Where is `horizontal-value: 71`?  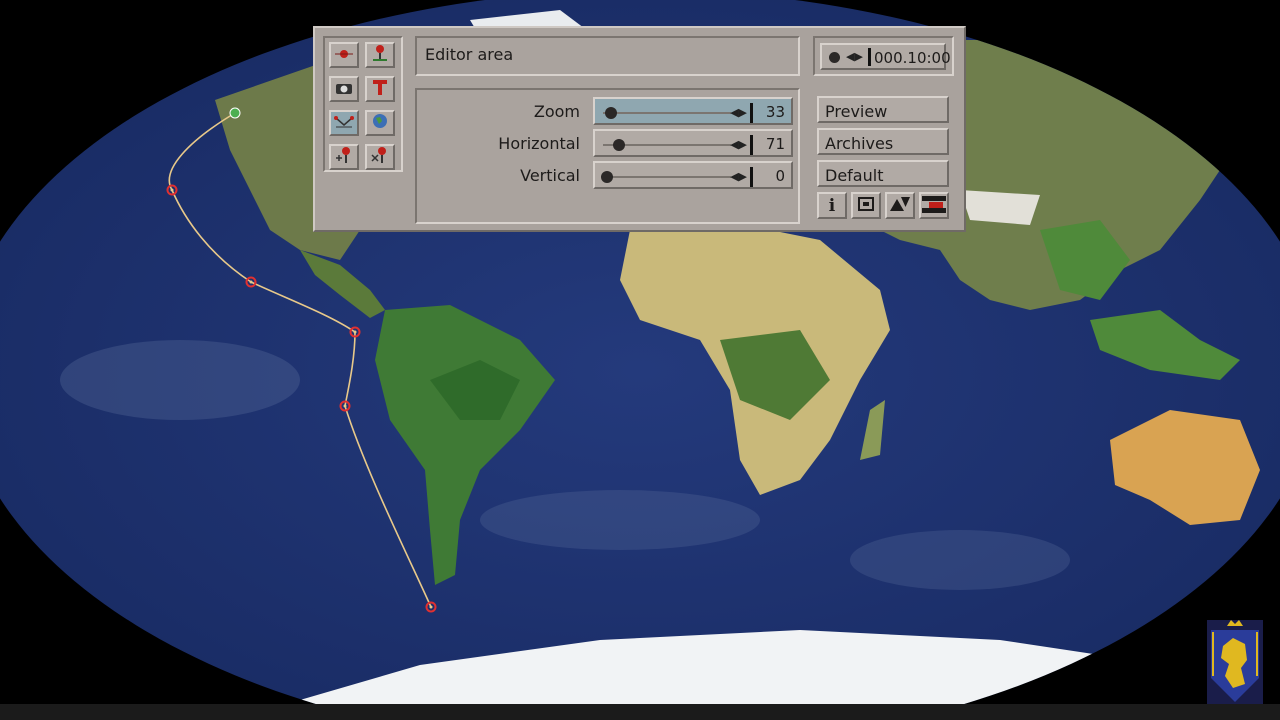
horizontal-value: 71 is located at coordinates (775, 144).